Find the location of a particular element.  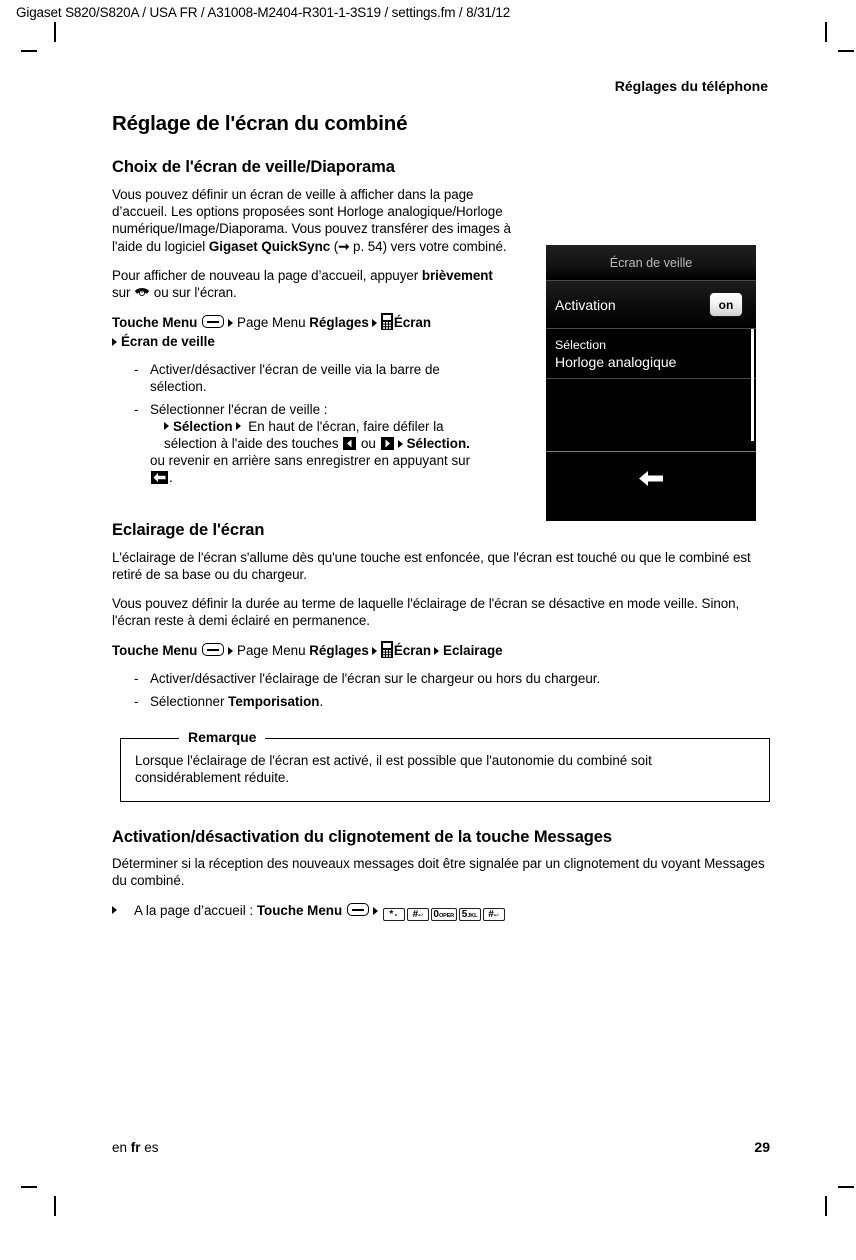

menu-path-reglages-1: Réglages is located at coordinates (339, 323).